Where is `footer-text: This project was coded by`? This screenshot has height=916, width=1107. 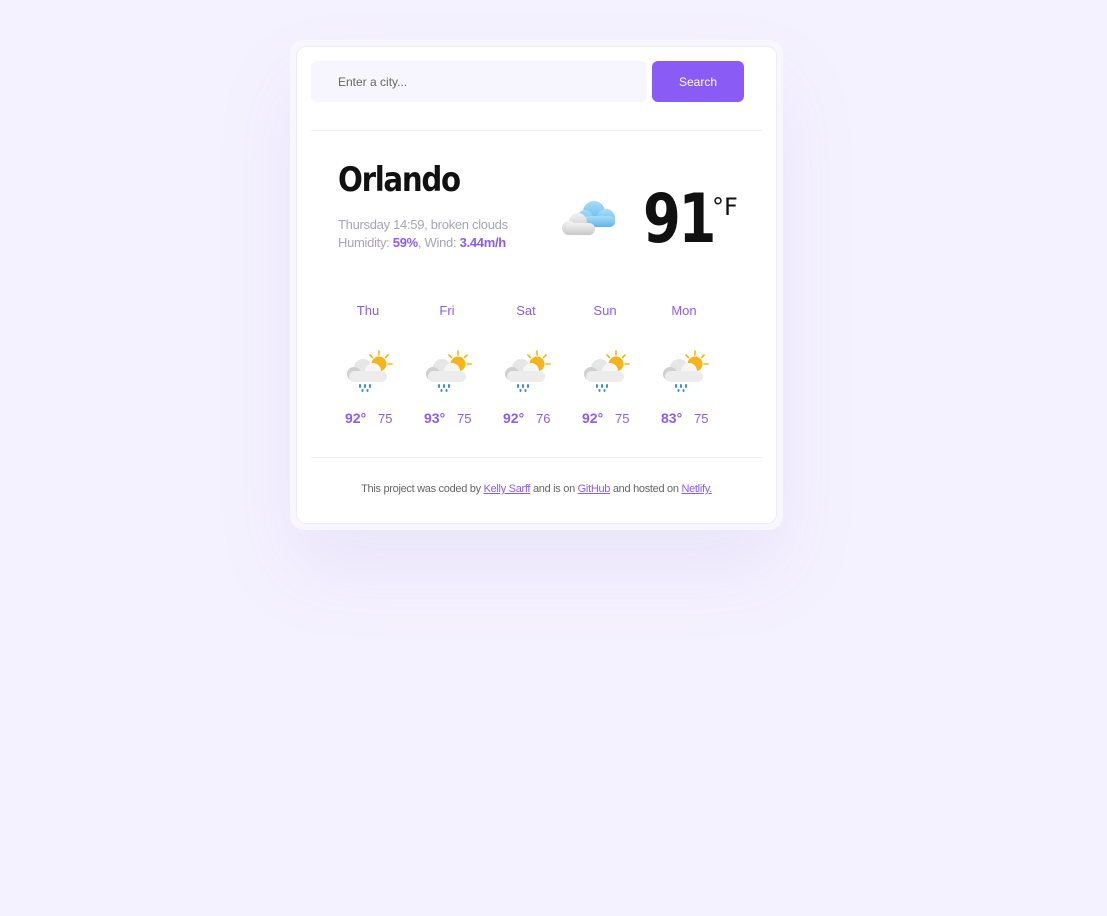
footer-text: This project was coded by is located at coordinates (422, 489).